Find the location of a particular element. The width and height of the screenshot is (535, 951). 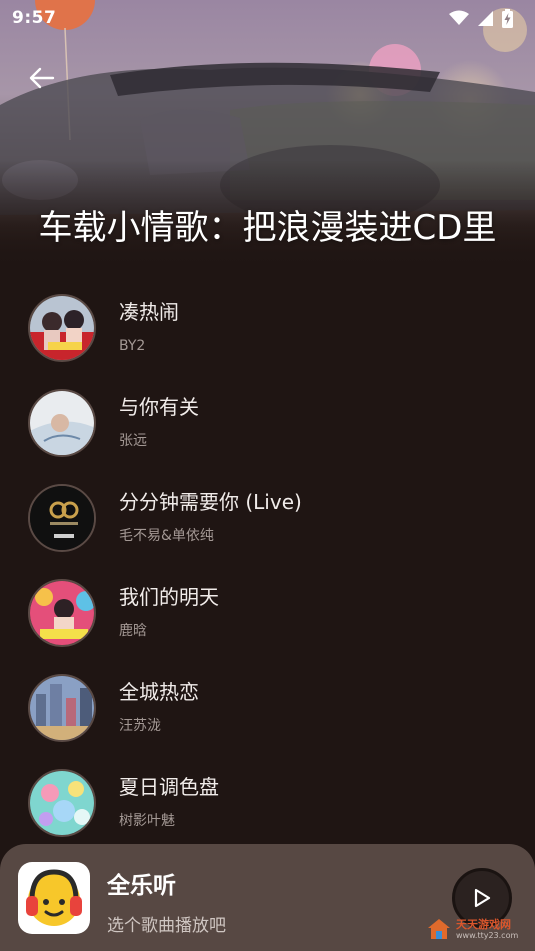

wifi-icon is located at coordinates (459, 17).